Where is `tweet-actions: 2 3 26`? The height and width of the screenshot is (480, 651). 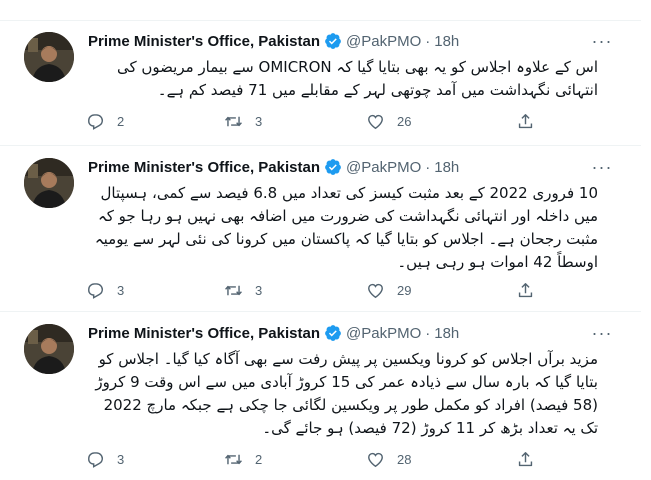
tweet-actions: 2 3 26 is located at coordinates (316, 121).